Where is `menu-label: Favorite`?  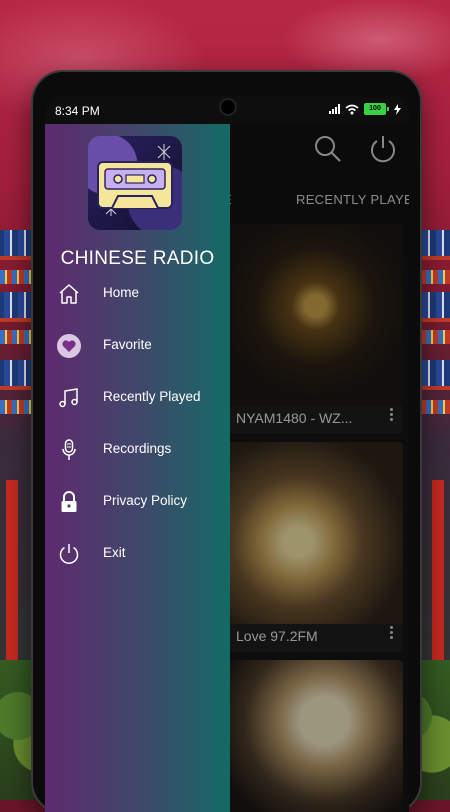 menu-label: Favorite is located at coordinates (127, 344).